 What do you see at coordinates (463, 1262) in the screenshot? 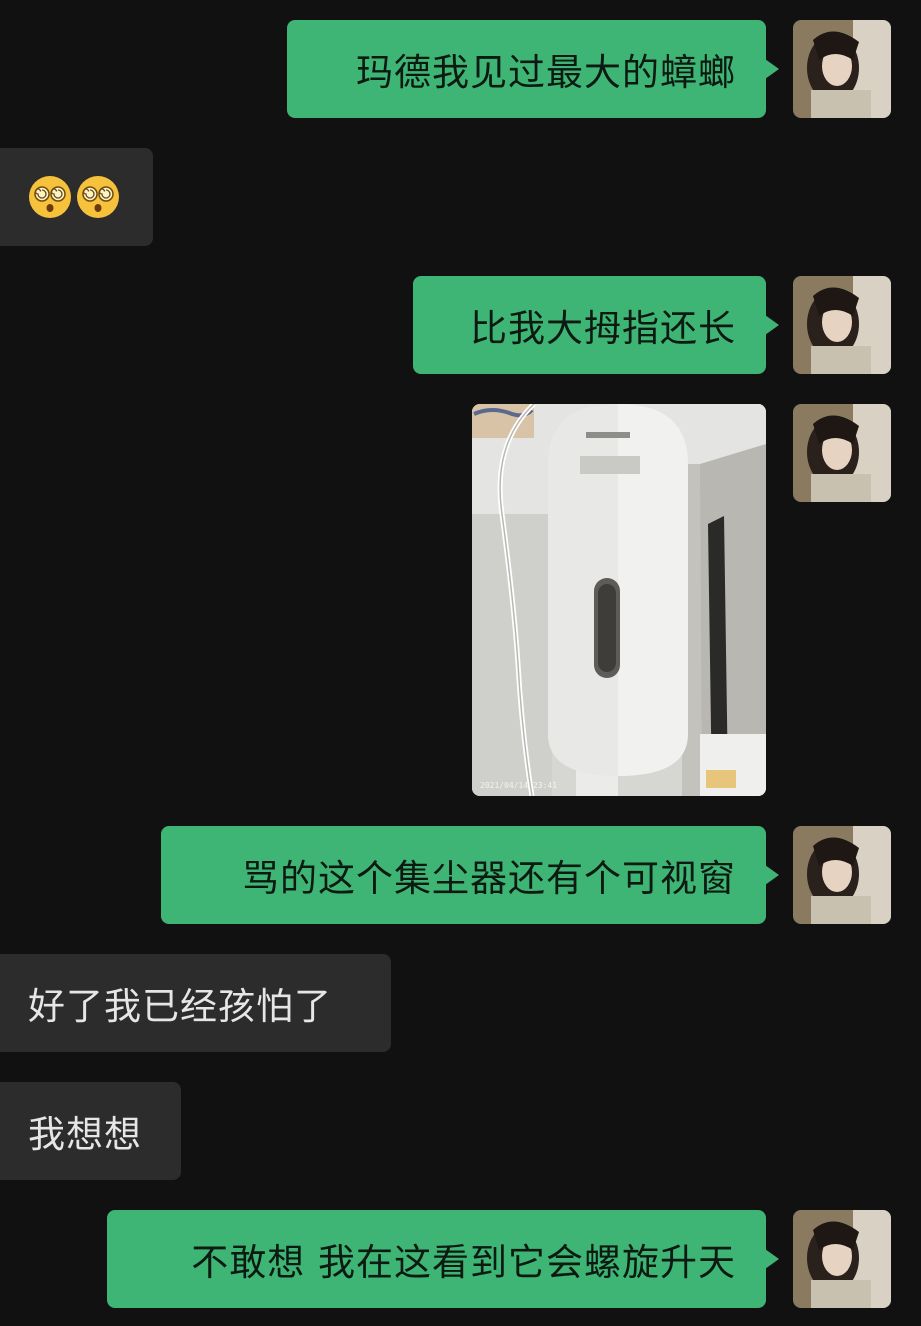
I see `message-text: 不敢想 我在这看到它会螺旋升天` at bounding box center [463, 1262].